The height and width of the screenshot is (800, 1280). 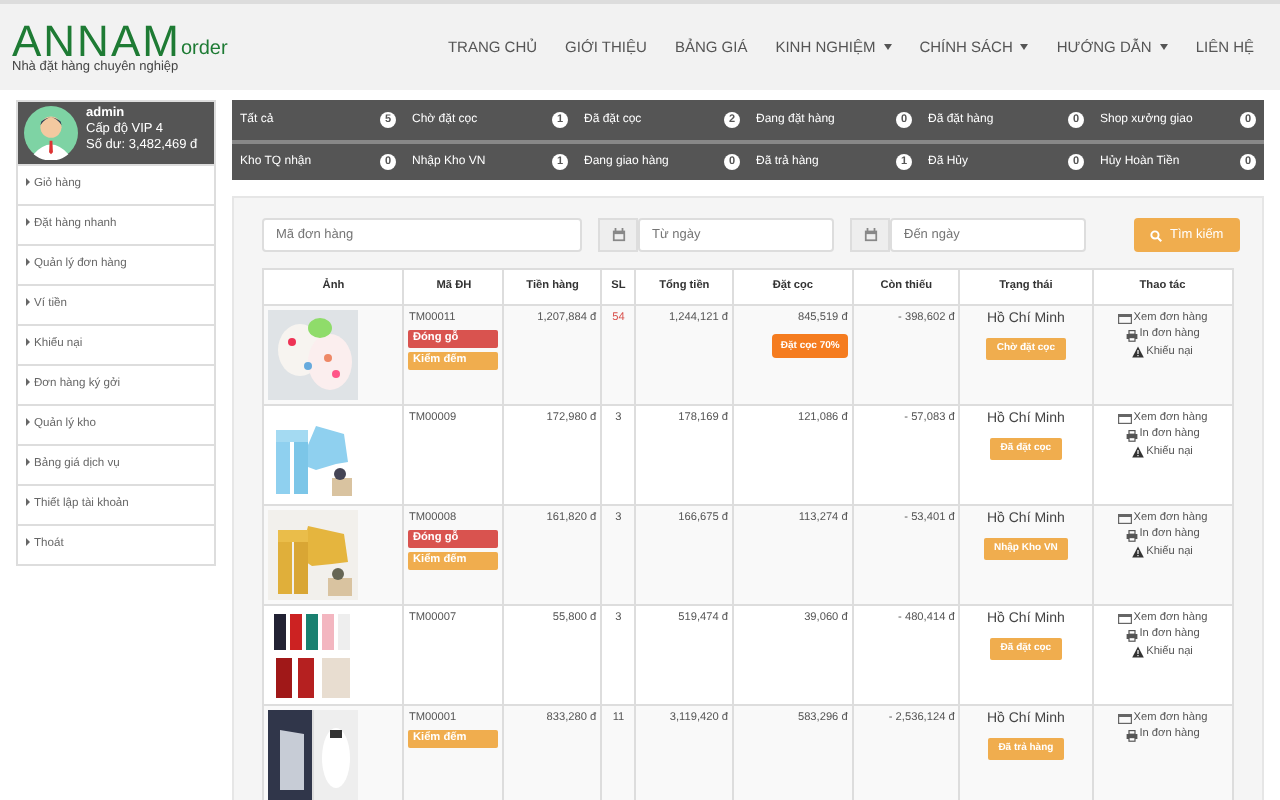 I want to click on avatar-icon, so click(x=51, y=133).